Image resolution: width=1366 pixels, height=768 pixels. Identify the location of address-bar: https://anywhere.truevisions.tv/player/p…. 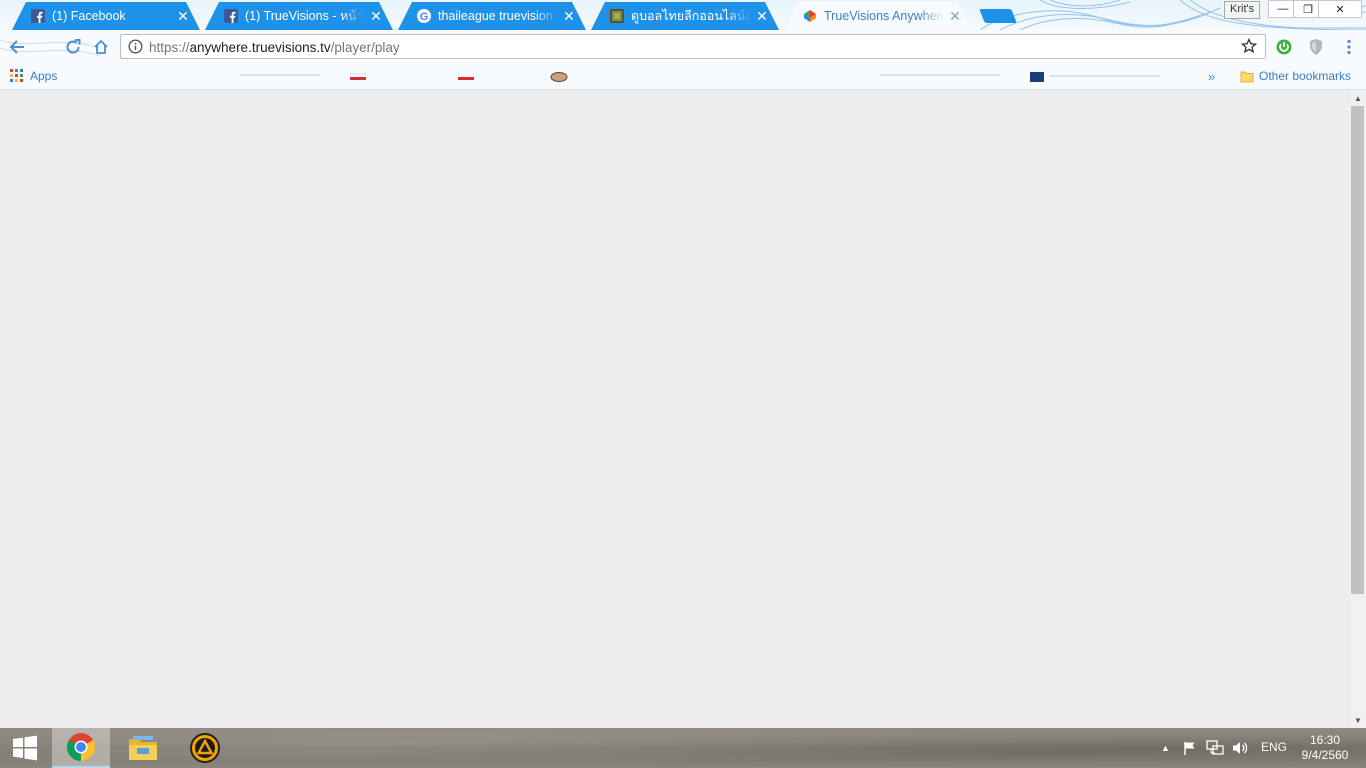
(693, 46).